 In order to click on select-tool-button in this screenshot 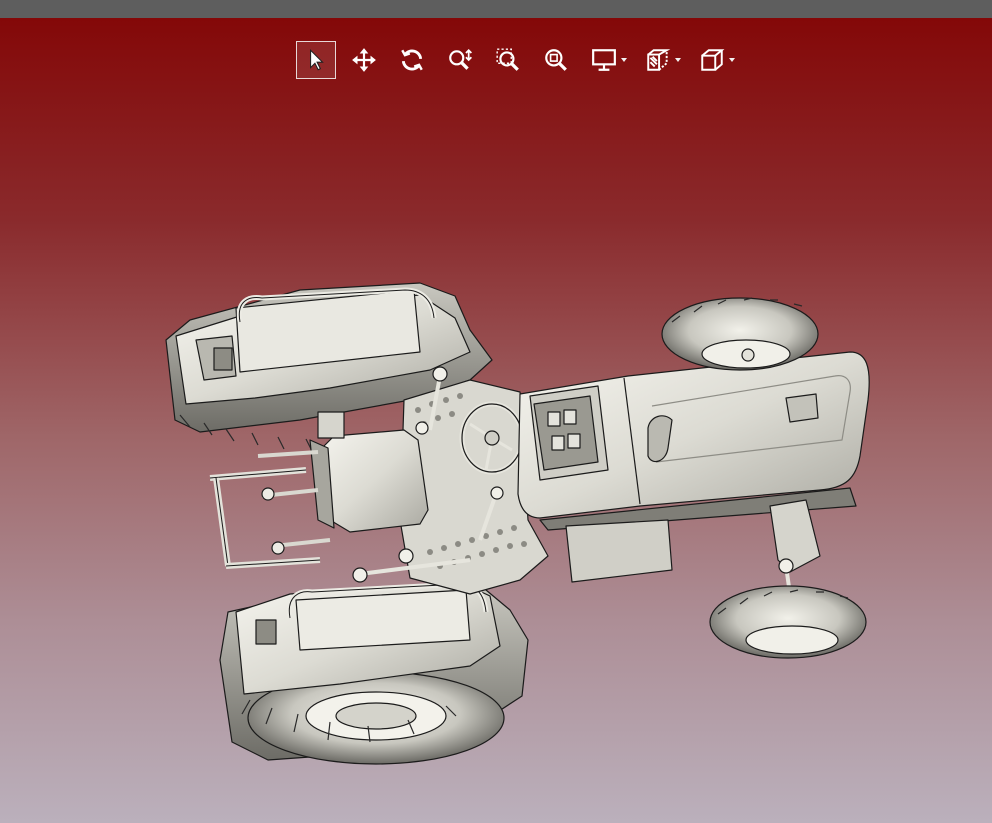, I will do `click(316, 60)`.